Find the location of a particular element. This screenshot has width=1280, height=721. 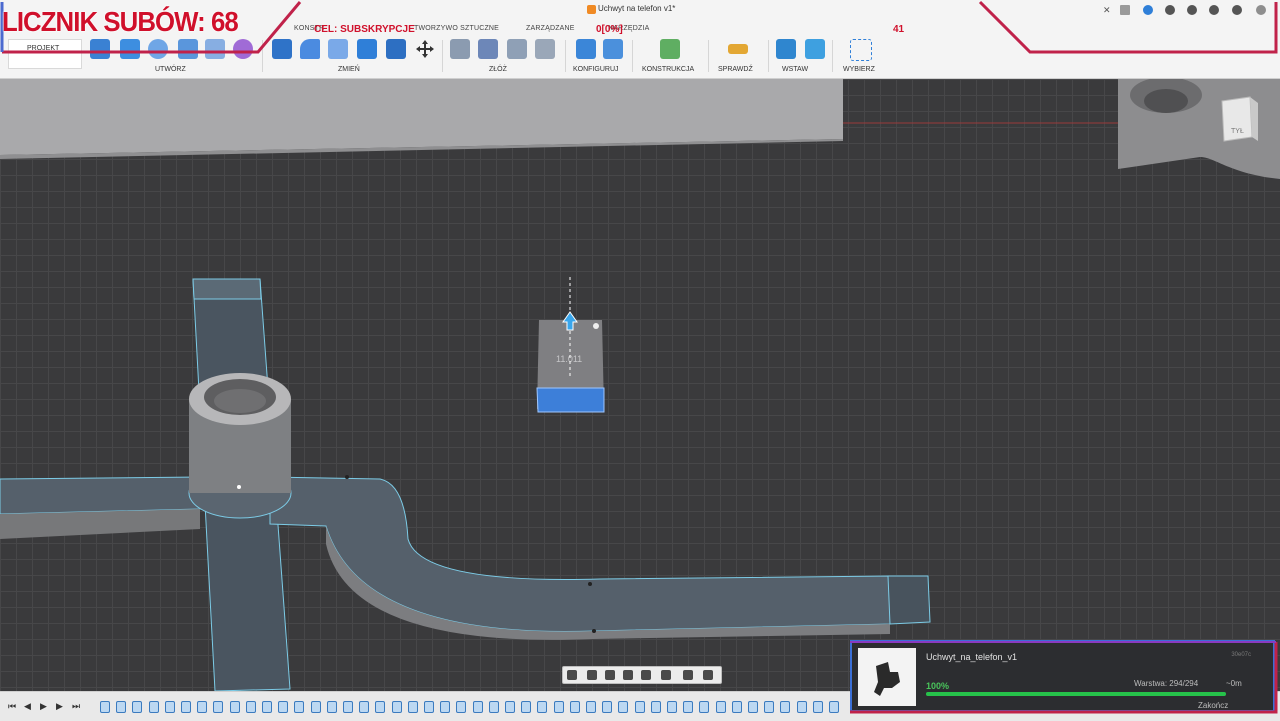

extension-icon is located at coordinates (1148, 10).